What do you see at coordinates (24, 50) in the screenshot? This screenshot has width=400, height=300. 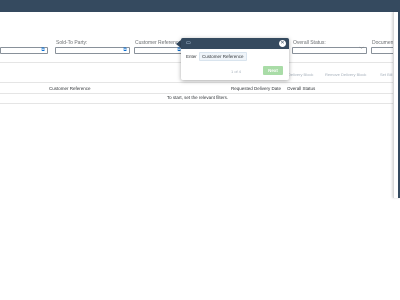 I see `first-filter-input: ⧉` at bounding box center [24, 50].